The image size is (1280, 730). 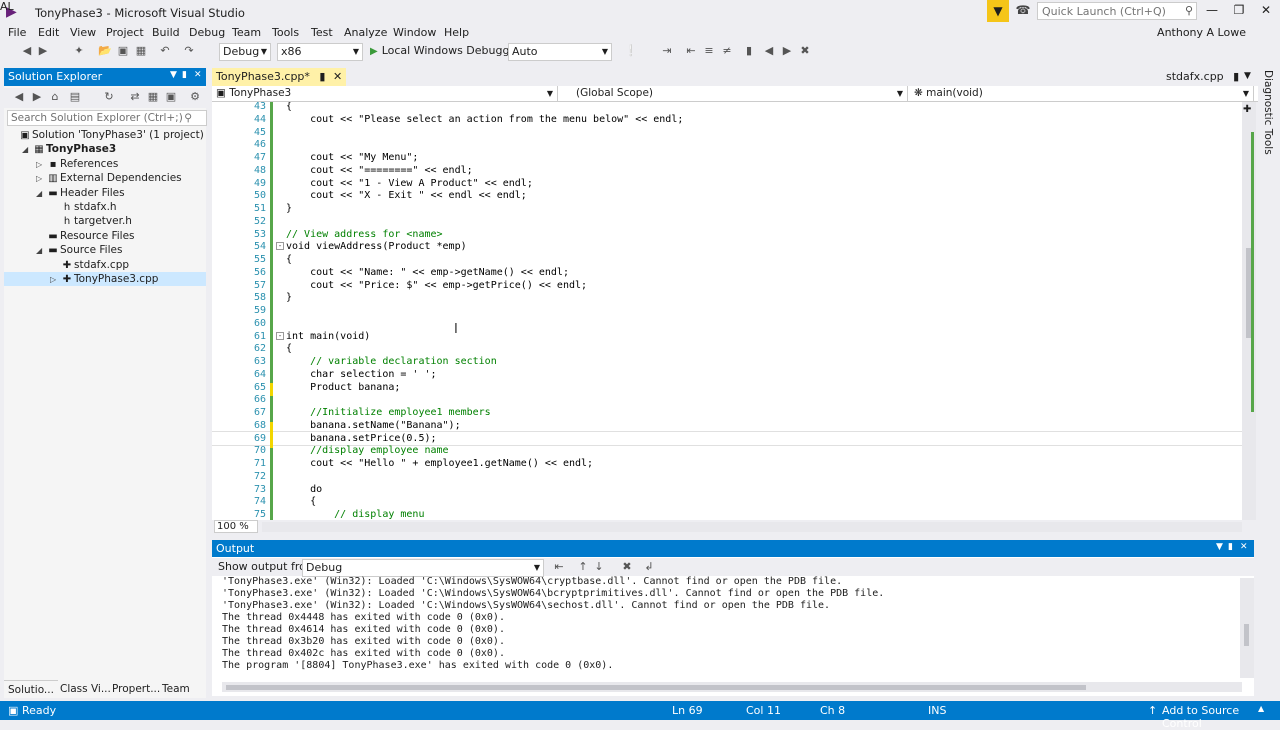 I want to click on open-file-icon: 📂, so click(x=105, y=51).